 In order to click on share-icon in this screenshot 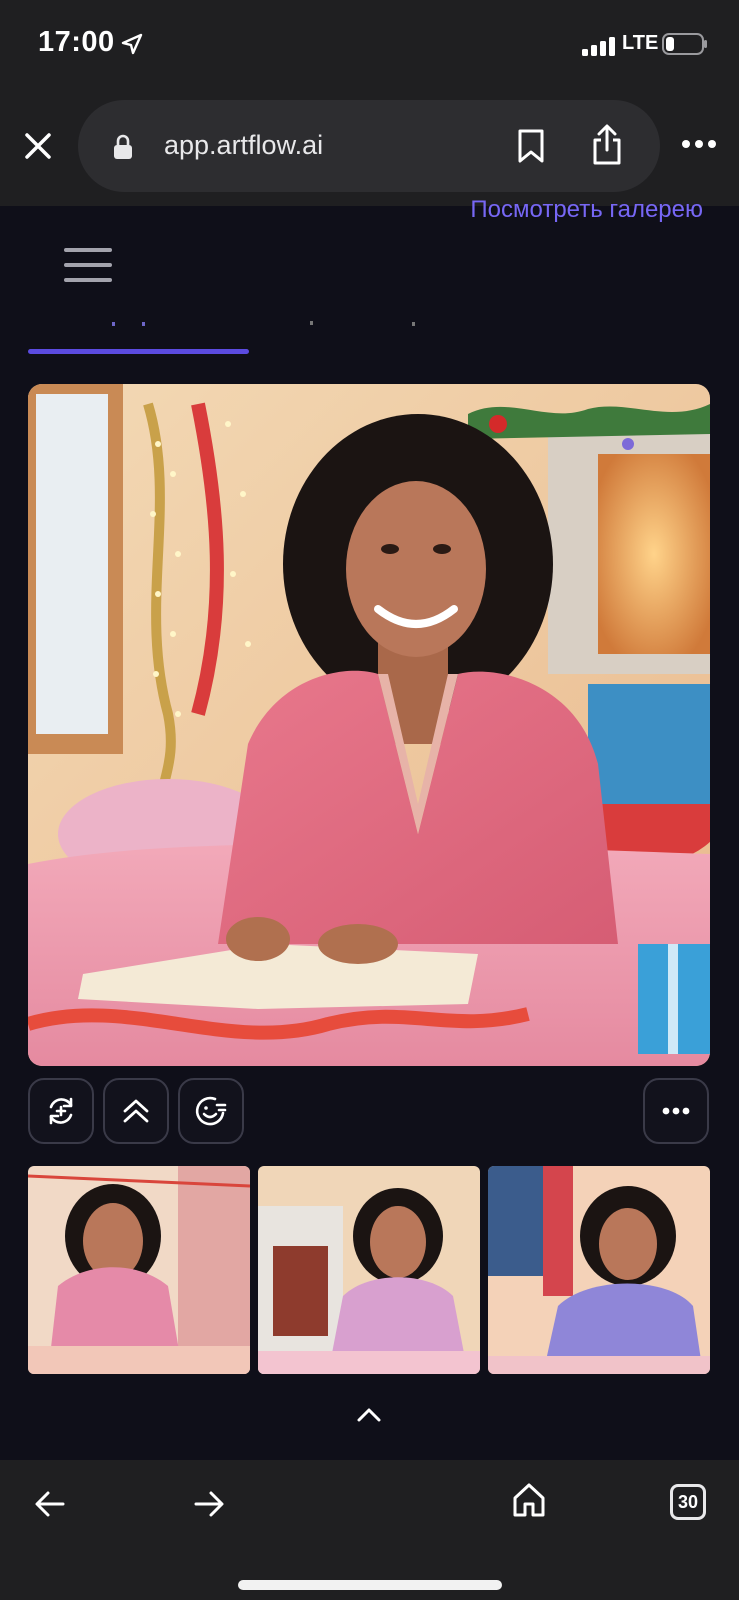, I will do `click(607, 145)`.